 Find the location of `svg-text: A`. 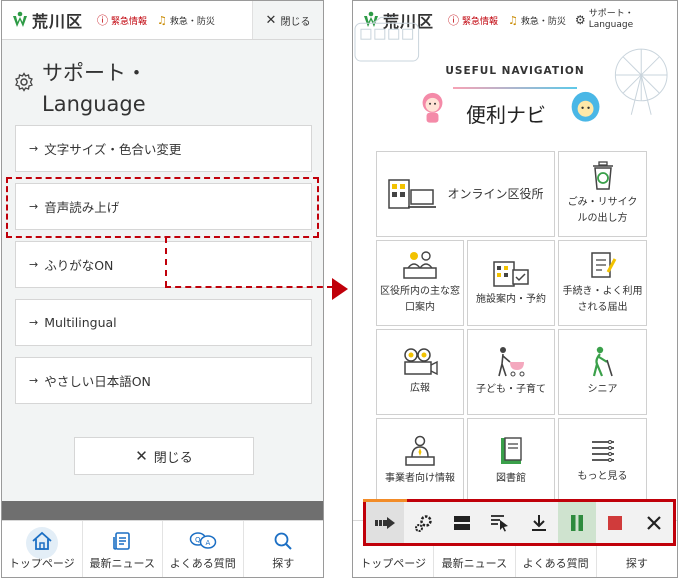

svg-text: A is located at coordinates (207, 543).